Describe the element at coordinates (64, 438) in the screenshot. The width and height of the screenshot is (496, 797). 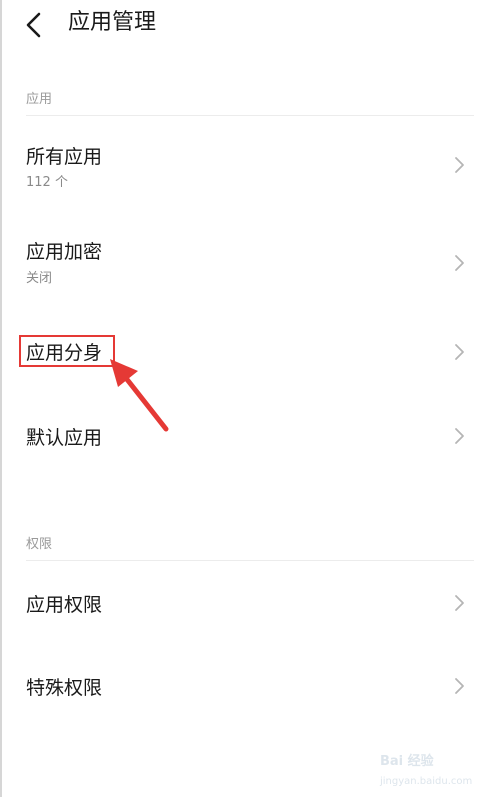
I see `item-title: 默认应用` at that location.